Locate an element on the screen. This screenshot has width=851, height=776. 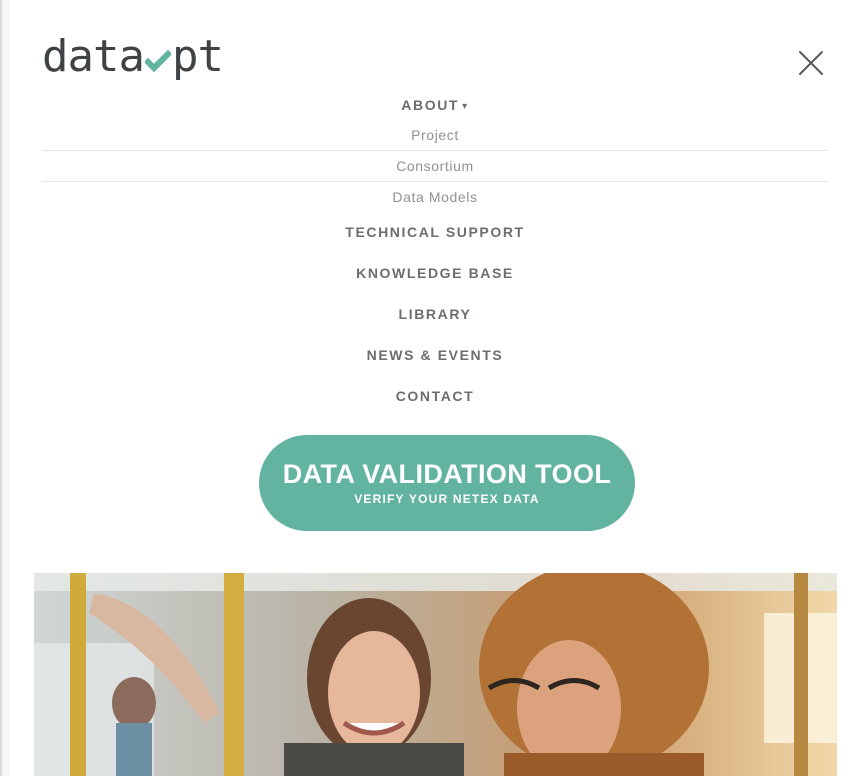
logo: data pt is located at coordinates (133, 56).